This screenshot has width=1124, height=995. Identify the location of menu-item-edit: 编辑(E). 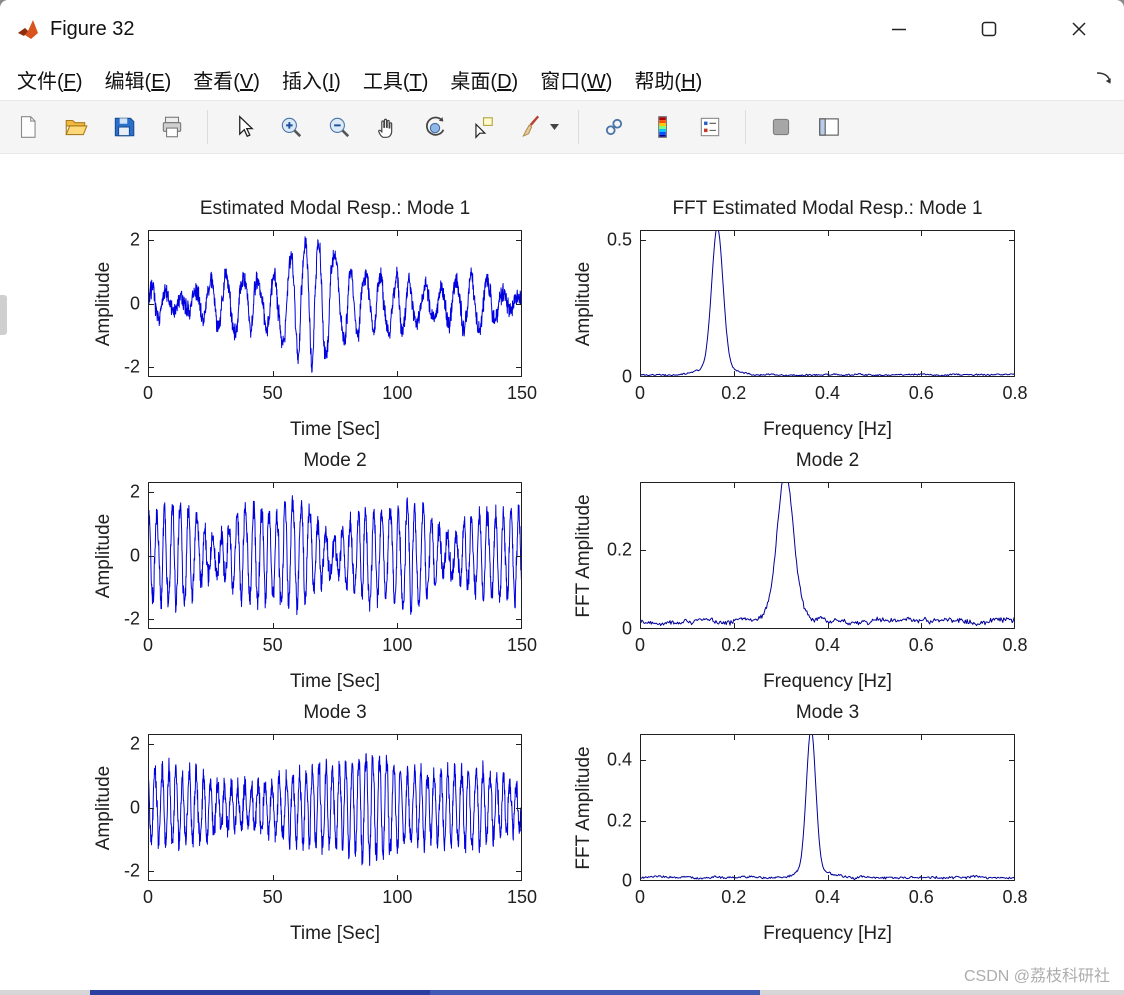
(138, 79).